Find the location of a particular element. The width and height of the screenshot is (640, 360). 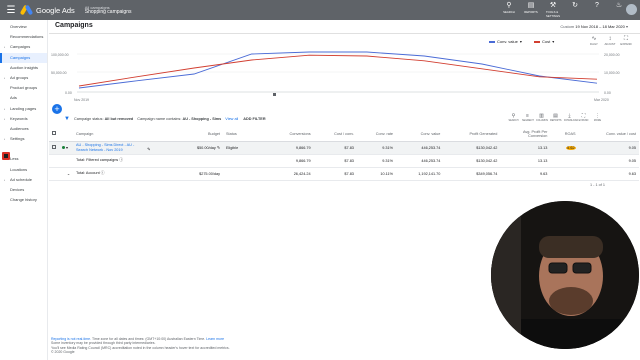

sidebar-item: Devices is located at coordinates (23, 190).